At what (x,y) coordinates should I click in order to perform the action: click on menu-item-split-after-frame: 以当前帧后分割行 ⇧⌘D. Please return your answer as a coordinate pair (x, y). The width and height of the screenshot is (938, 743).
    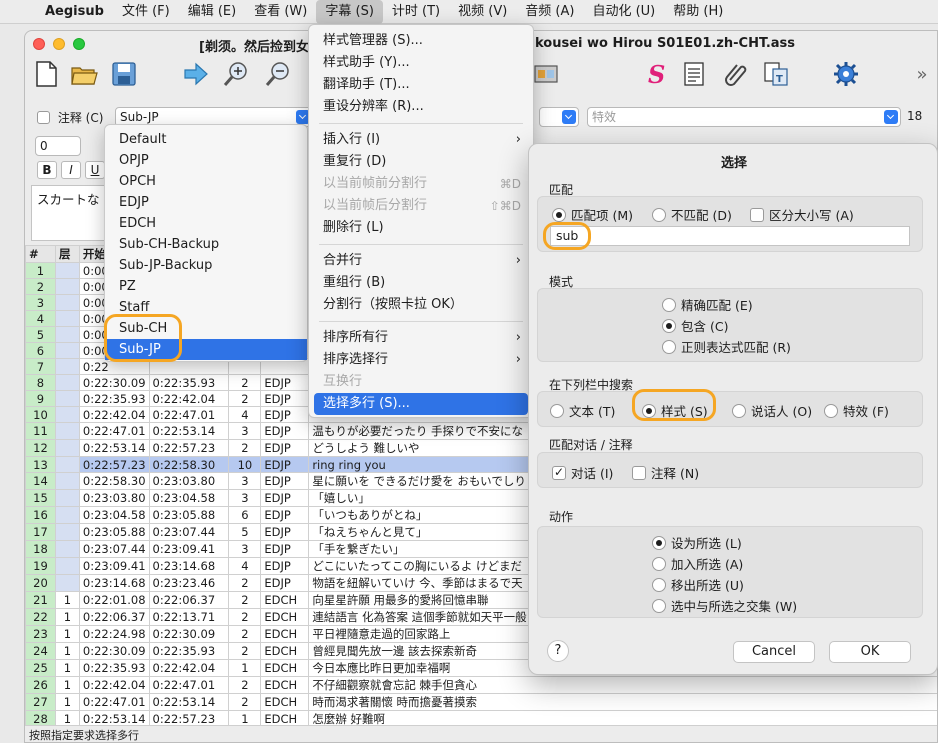
    Looking at the image, I should click on (422, 205).